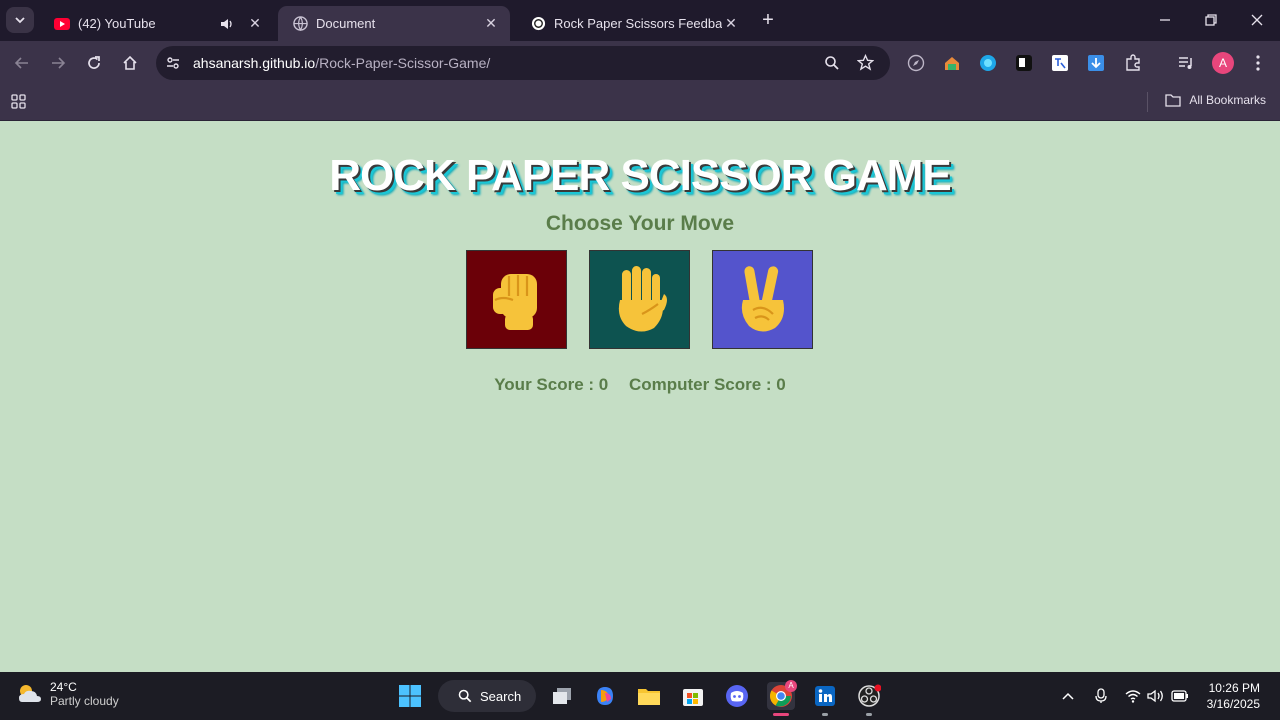  I want to click on home-icon, so click(130, 62).